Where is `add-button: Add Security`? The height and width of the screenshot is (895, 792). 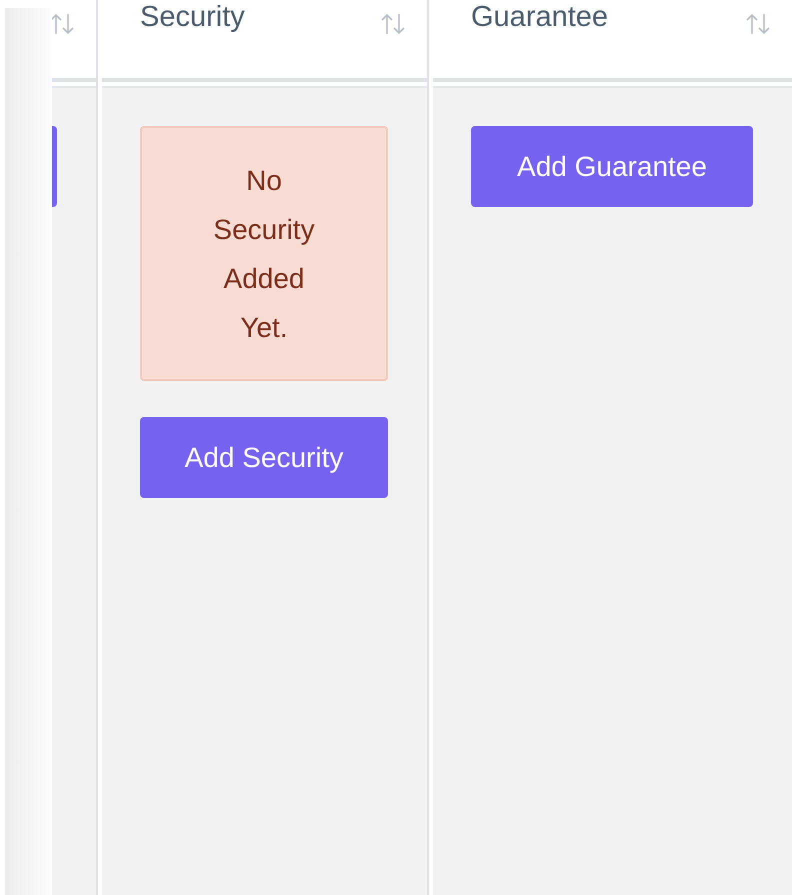
add-button: Add Security is located at coordinates (264, 457).